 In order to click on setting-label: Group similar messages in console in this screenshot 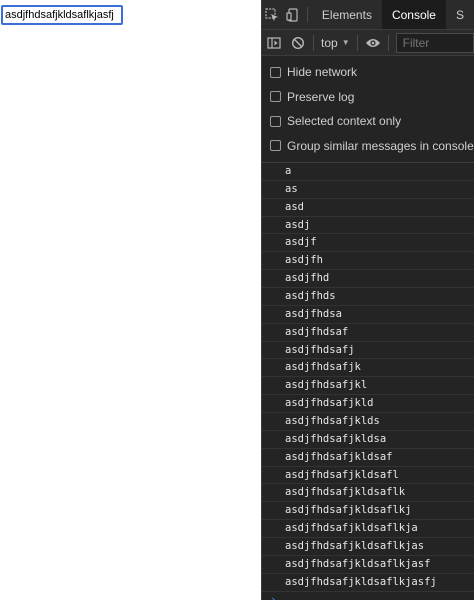, I will do `click(380, 145)`.